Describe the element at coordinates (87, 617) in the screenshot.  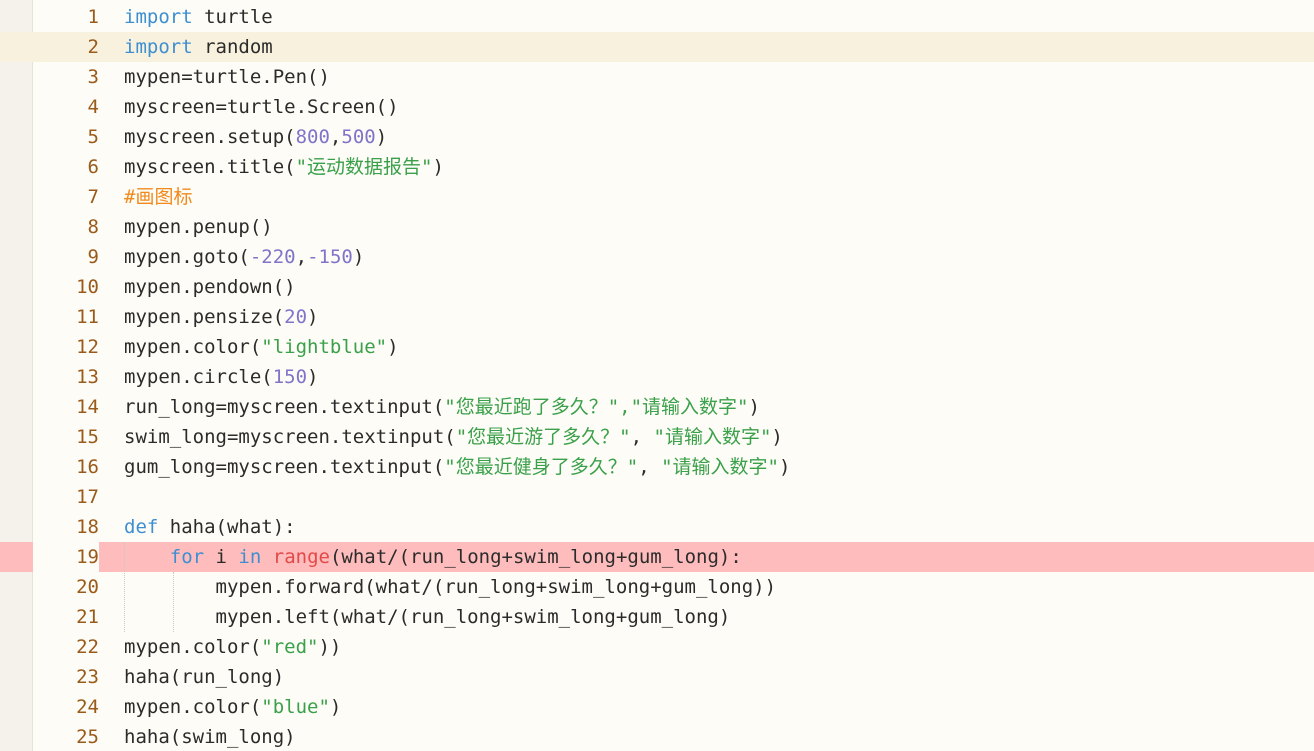
I see `line-number: 21` at that location.